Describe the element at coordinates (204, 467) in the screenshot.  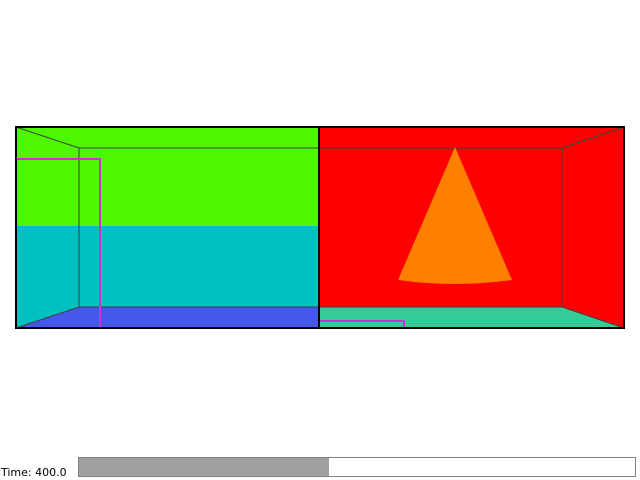
I see `time-slider-fill` at that location.